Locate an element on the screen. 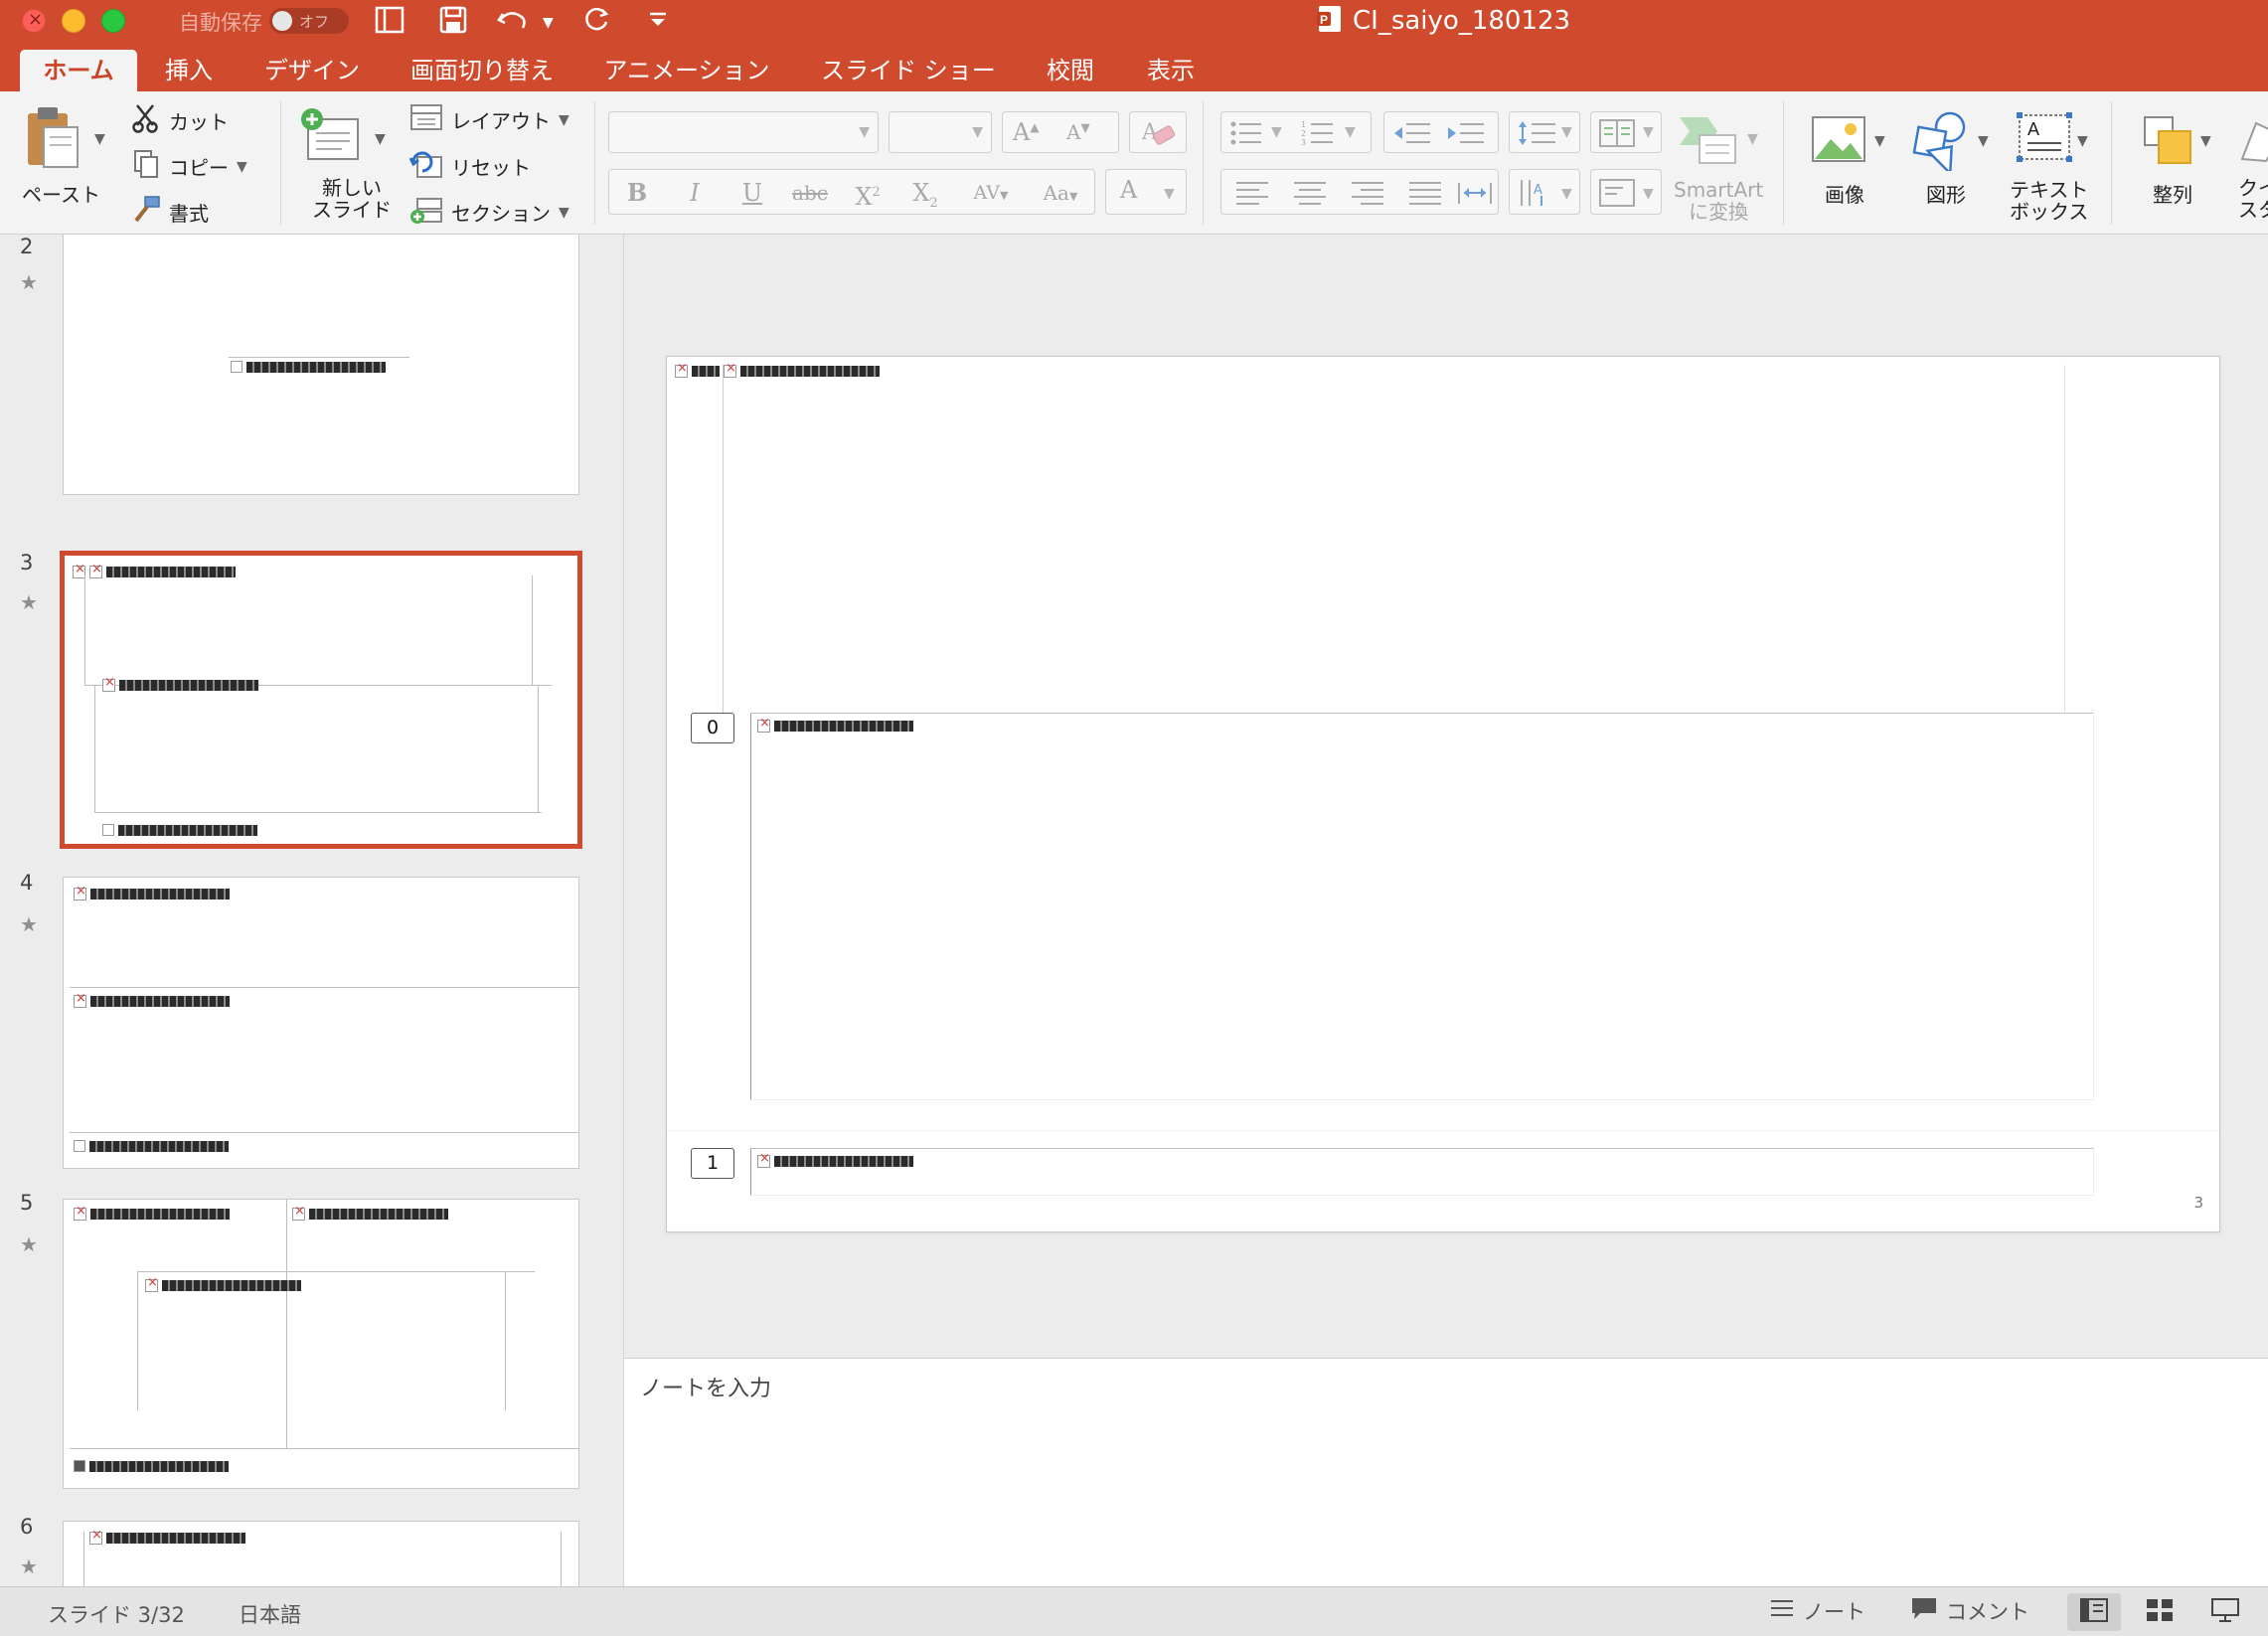  normal-view-icon is located at coordinates (2094, 1612).